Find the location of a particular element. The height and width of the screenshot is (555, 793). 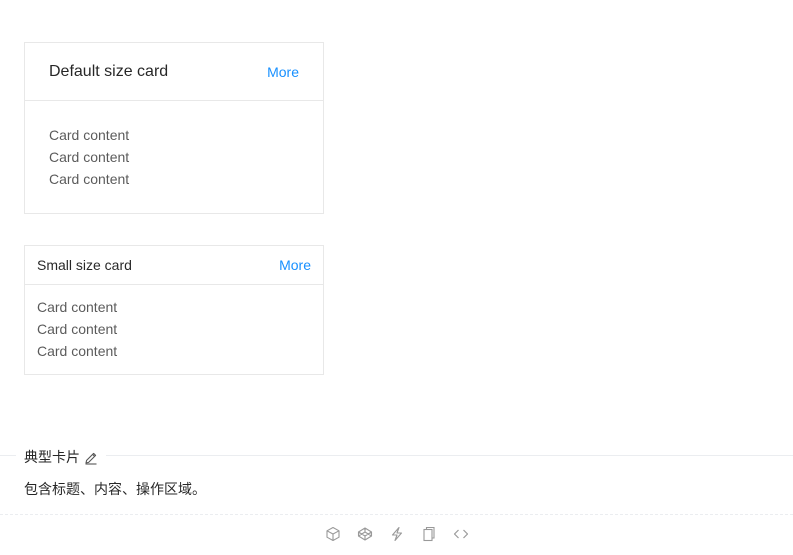

demo-description: 包含标题、内容、操作区域。 is located at coordinates (115, 489).